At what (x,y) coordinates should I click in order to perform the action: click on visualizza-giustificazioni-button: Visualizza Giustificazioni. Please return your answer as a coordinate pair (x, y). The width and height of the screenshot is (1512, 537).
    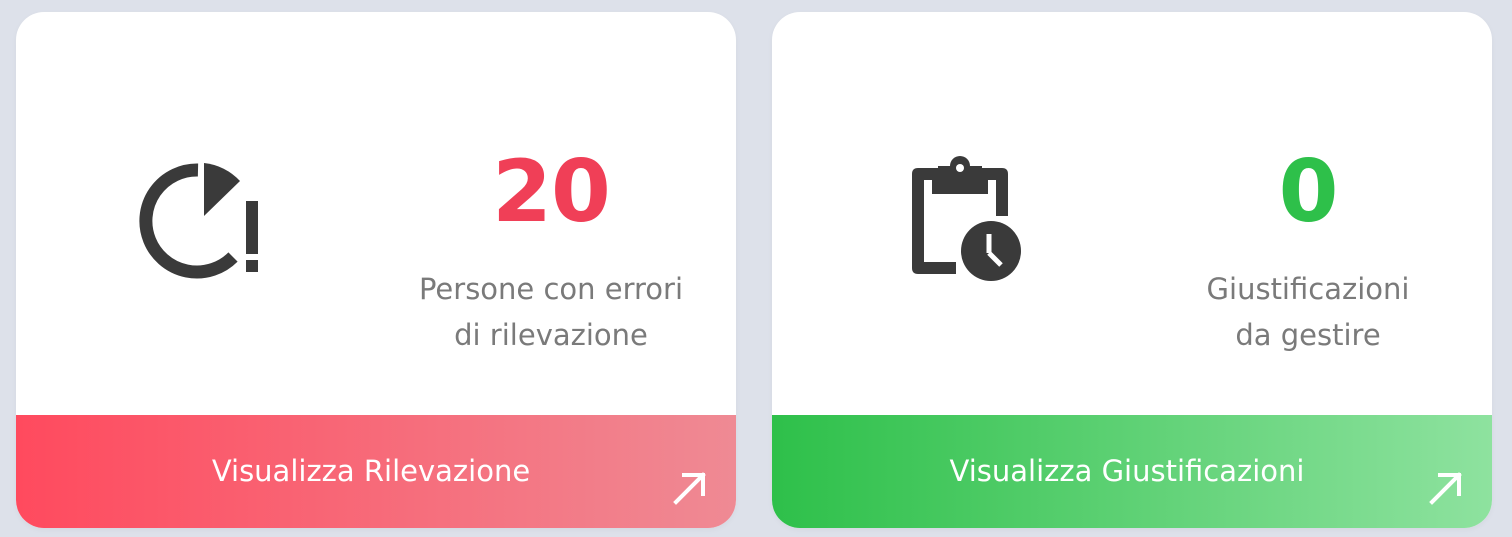
    Looking at the image, I should click on (1132, 471).